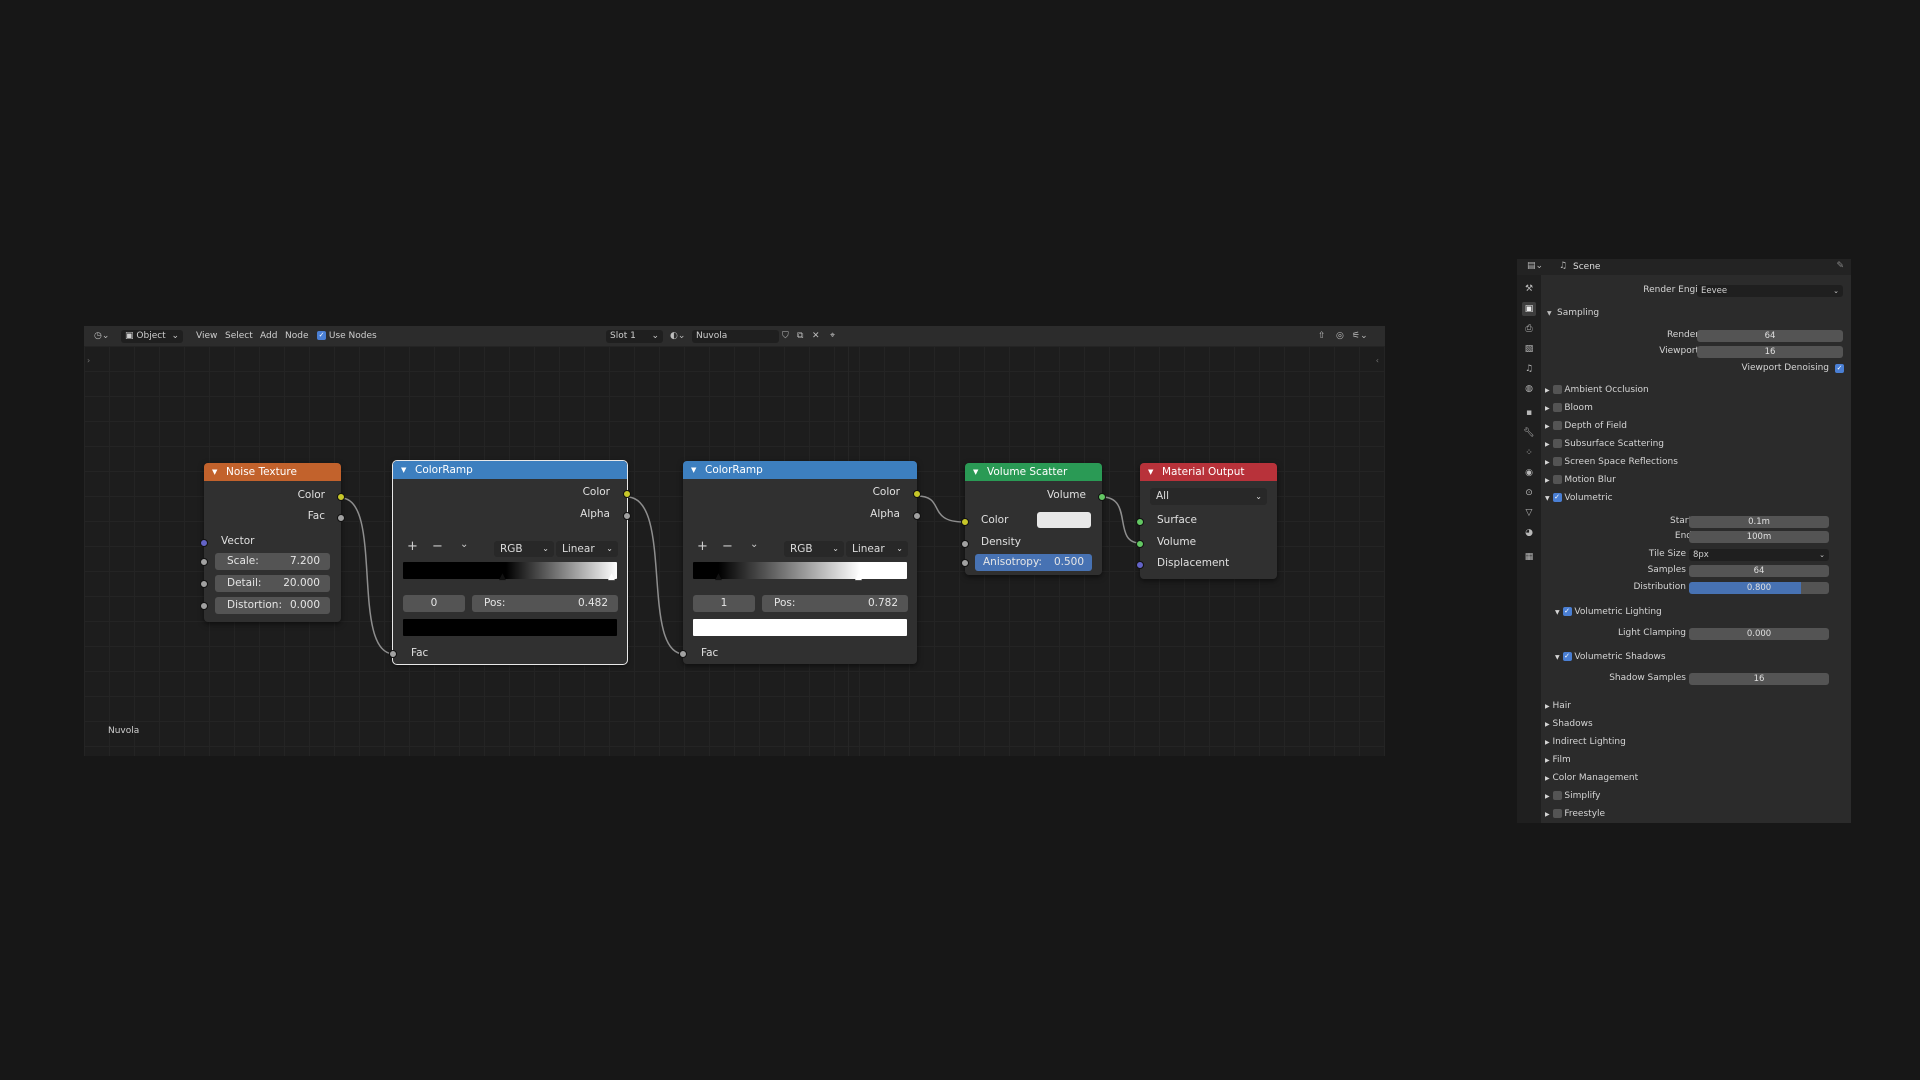 The height and width of the screenshot is (1080, 1920). What do you see at coordinates (1567, 656) in the screenshot?
I see `volumetric-shadows-checkbox: ✓` at bounding box center [1567, 656].